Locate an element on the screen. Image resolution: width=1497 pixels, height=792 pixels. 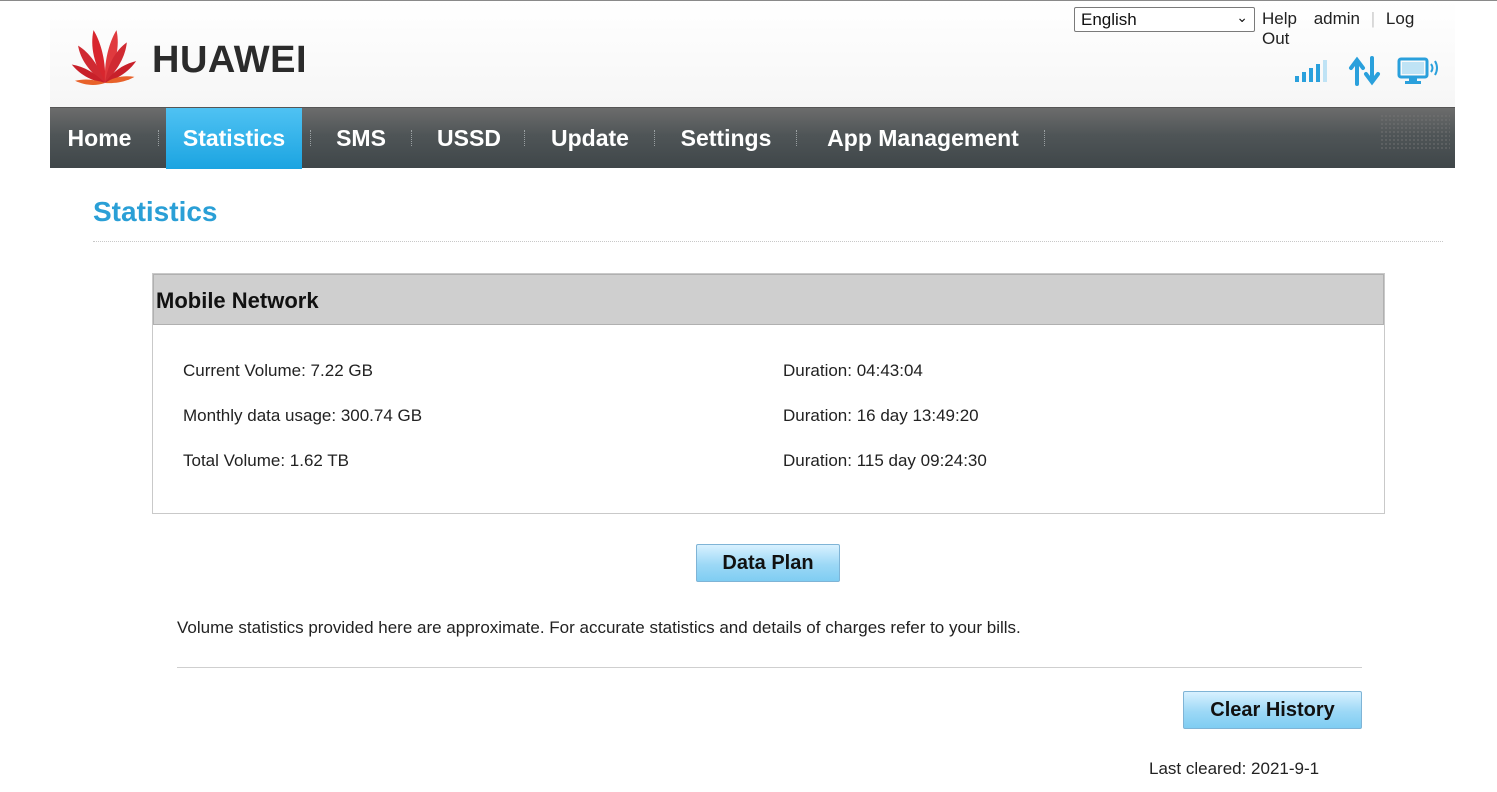
monthly-usage: Monthly data usage: 300.74 GB is located at coordinates (303, 415).